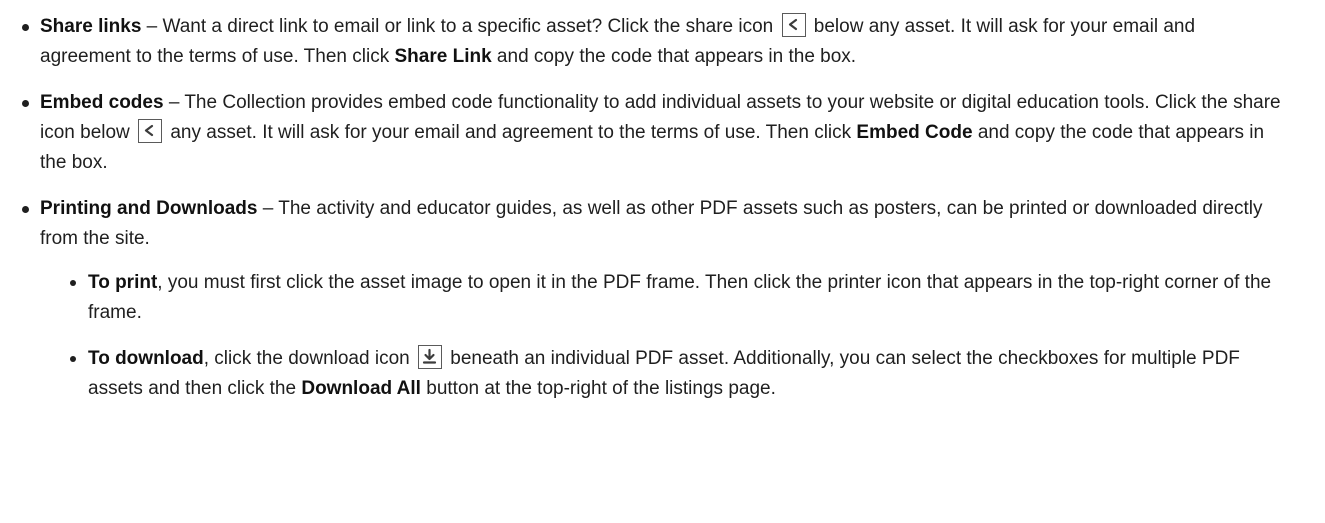 The height and width of the screenshot is (523, 1325). I want to click on download-icon, so click(429, 357).